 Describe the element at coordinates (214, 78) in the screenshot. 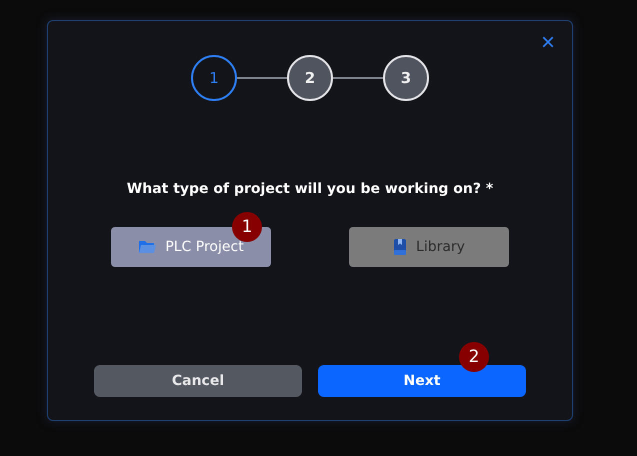

I see `step-indicator: 1` at that location.